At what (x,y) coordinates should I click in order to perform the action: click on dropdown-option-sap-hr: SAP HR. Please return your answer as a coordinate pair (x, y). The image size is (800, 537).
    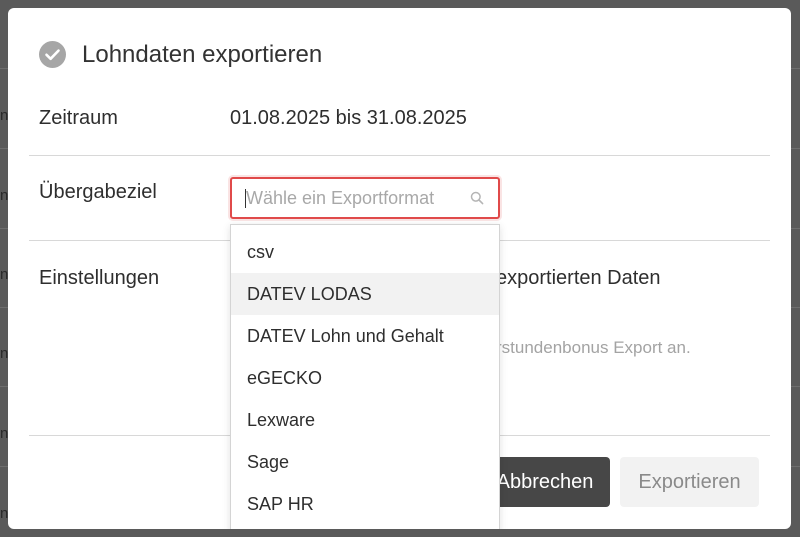
    Looking at the image, I should click on (365, 504).